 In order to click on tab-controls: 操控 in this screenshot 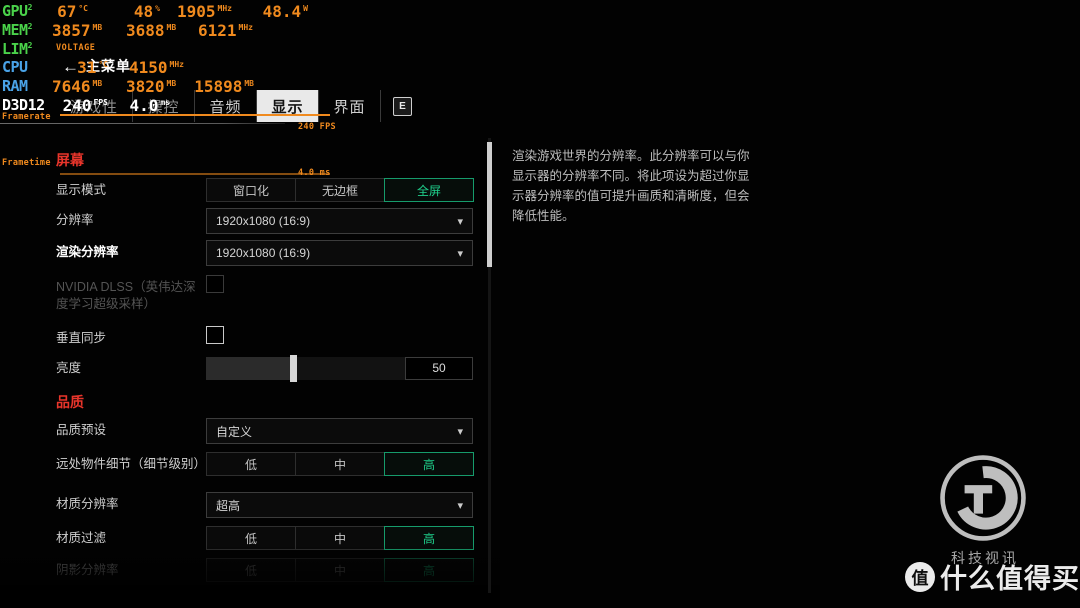, I will do `click(164, 106)`.